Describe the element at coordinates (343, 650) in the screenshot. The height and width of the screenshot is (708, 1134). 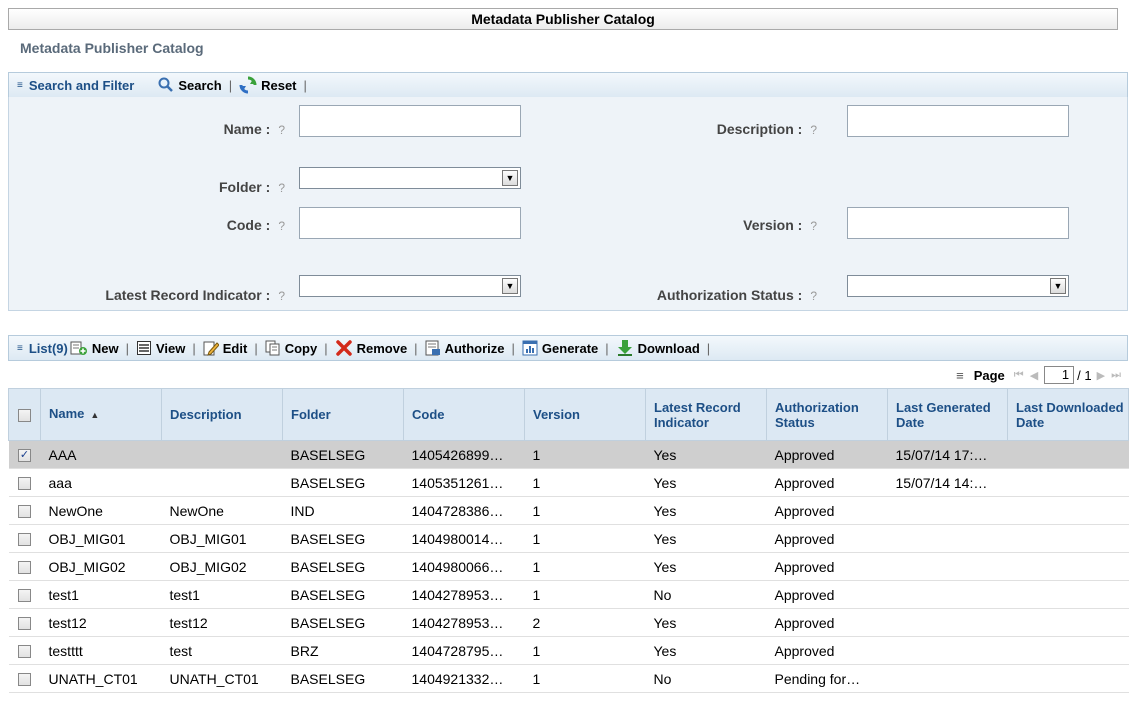
I see `cell-folder: BRZ` at that location.